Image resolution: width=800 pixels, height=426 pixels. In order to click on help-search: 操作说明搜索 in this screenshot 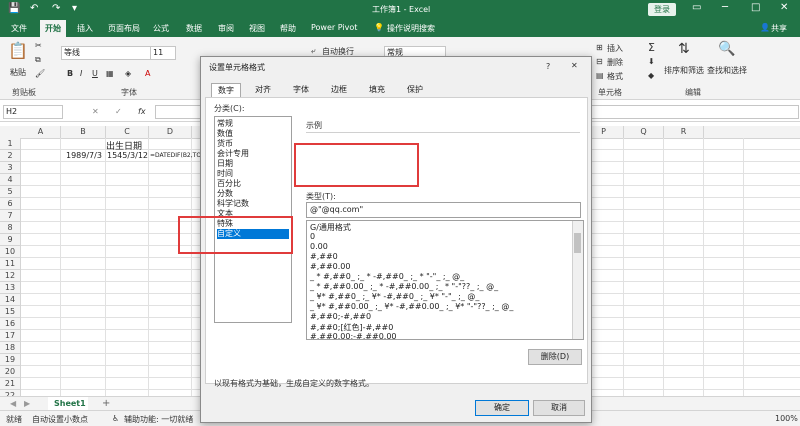, I will do `click(411, 28)`.